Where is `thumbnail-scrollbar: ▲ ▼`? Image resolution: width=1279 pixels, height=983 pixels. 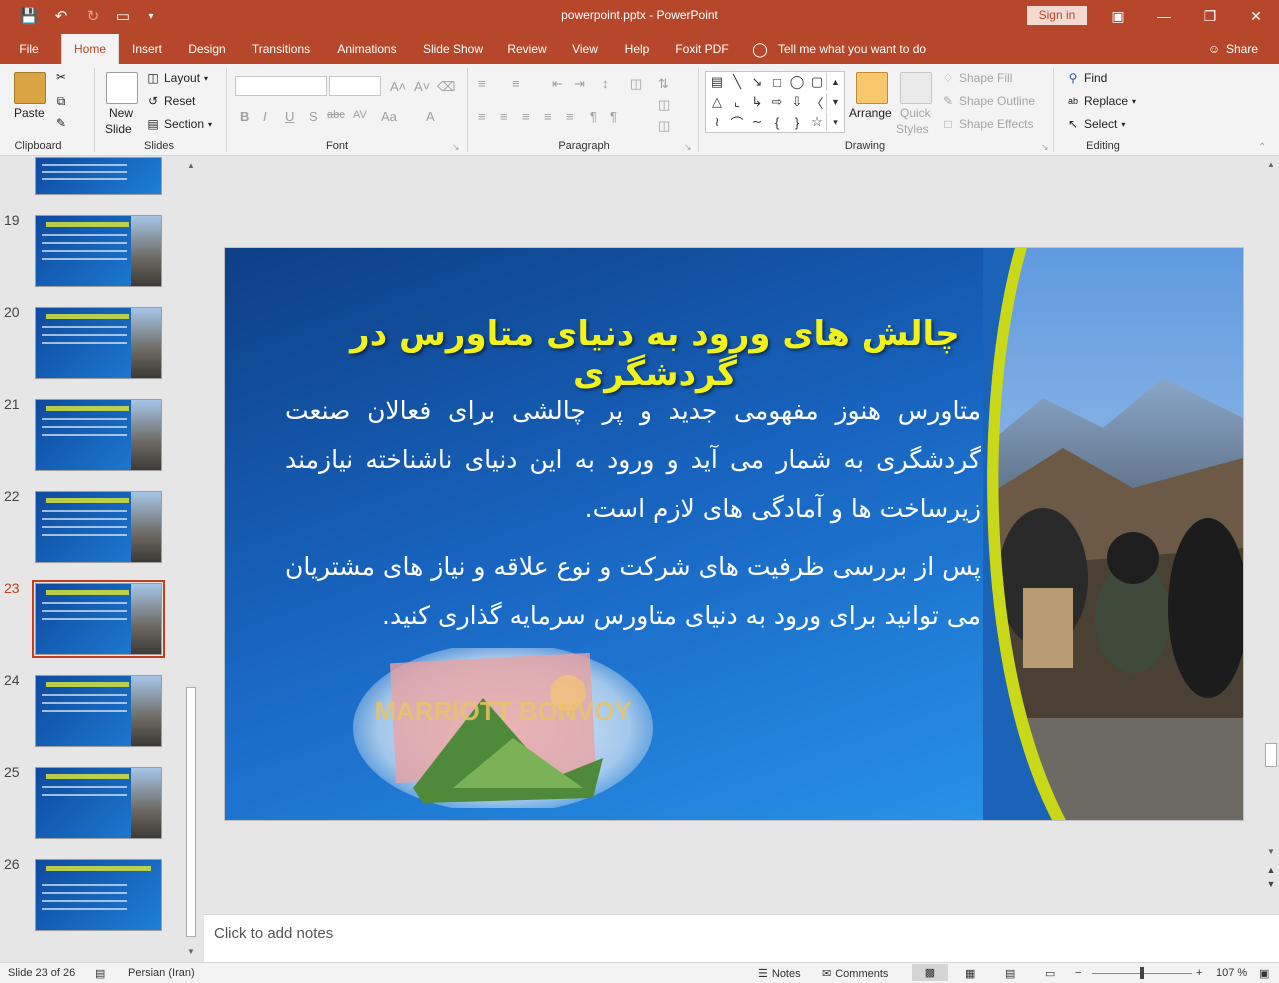
thumbnail-scrollbar: ▲ ▼ is located at coordinates (191, 559).